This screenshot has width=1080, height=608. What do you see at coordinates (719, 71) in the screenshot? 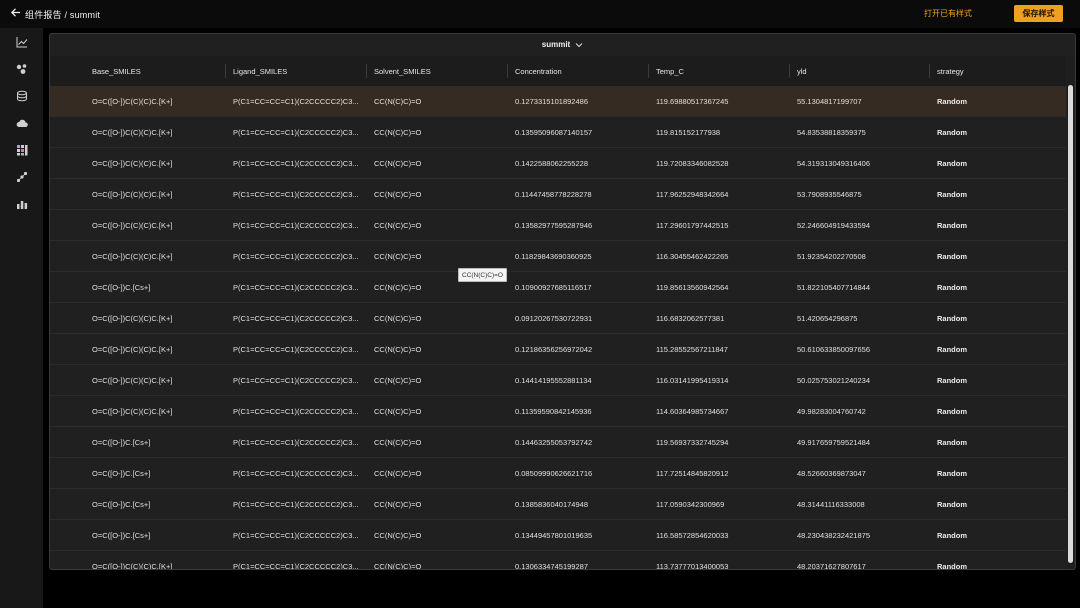
I see `column-header-temp-c: Temp_C` at bounding box center [719, 71].